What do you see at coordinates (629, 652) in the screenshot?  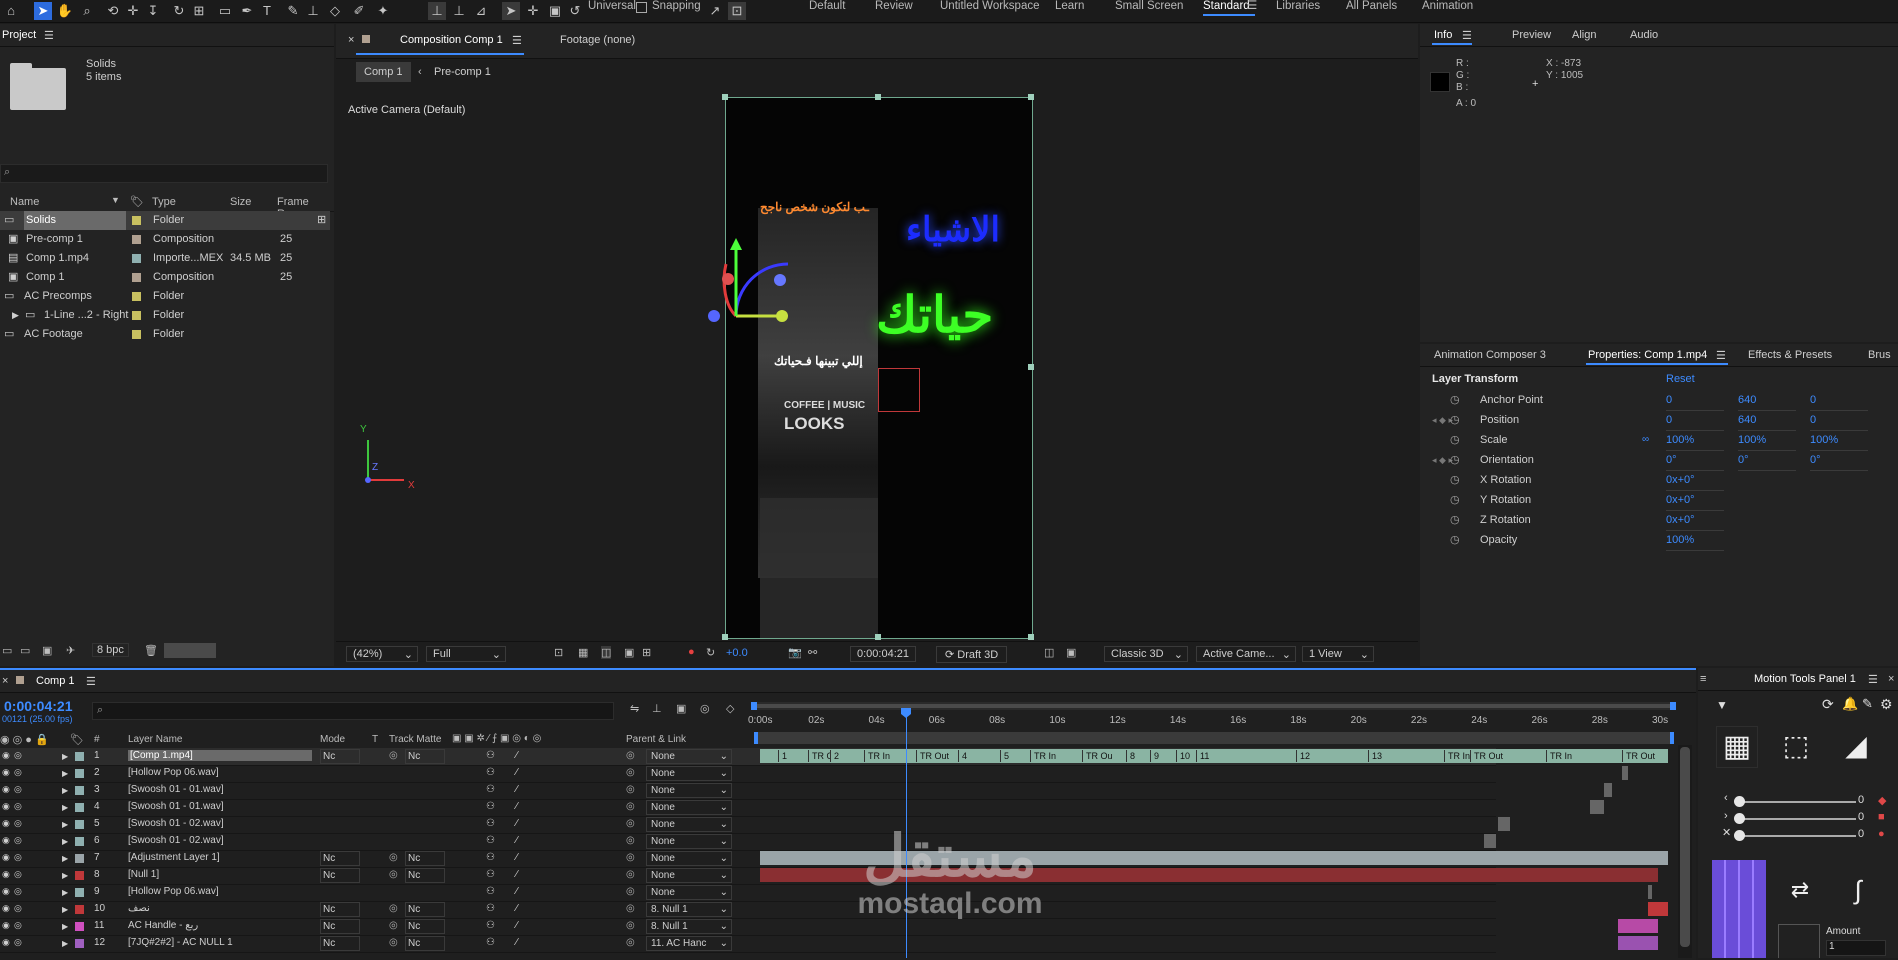 I see `guides-icon: ▣` at bounding box center [629, 652].